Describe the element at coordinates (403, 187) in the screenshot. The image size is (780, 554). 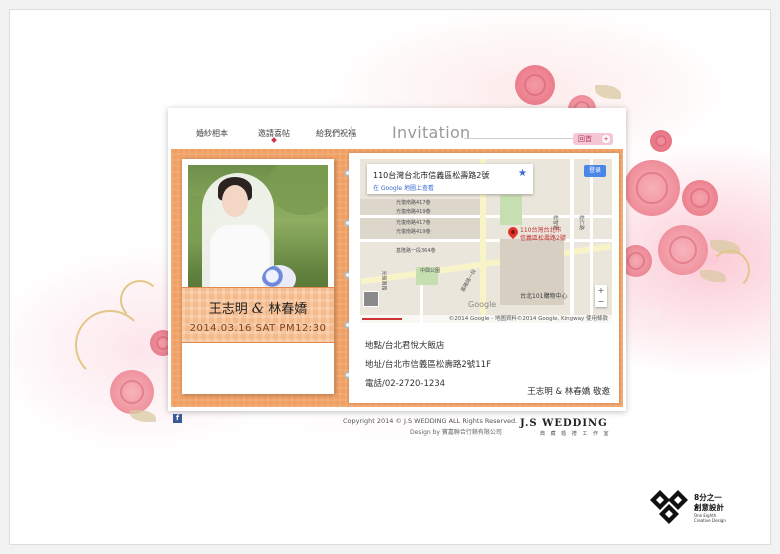
I see `view-on-google-maps-link: 在 Google 地圖上查看` at that location.